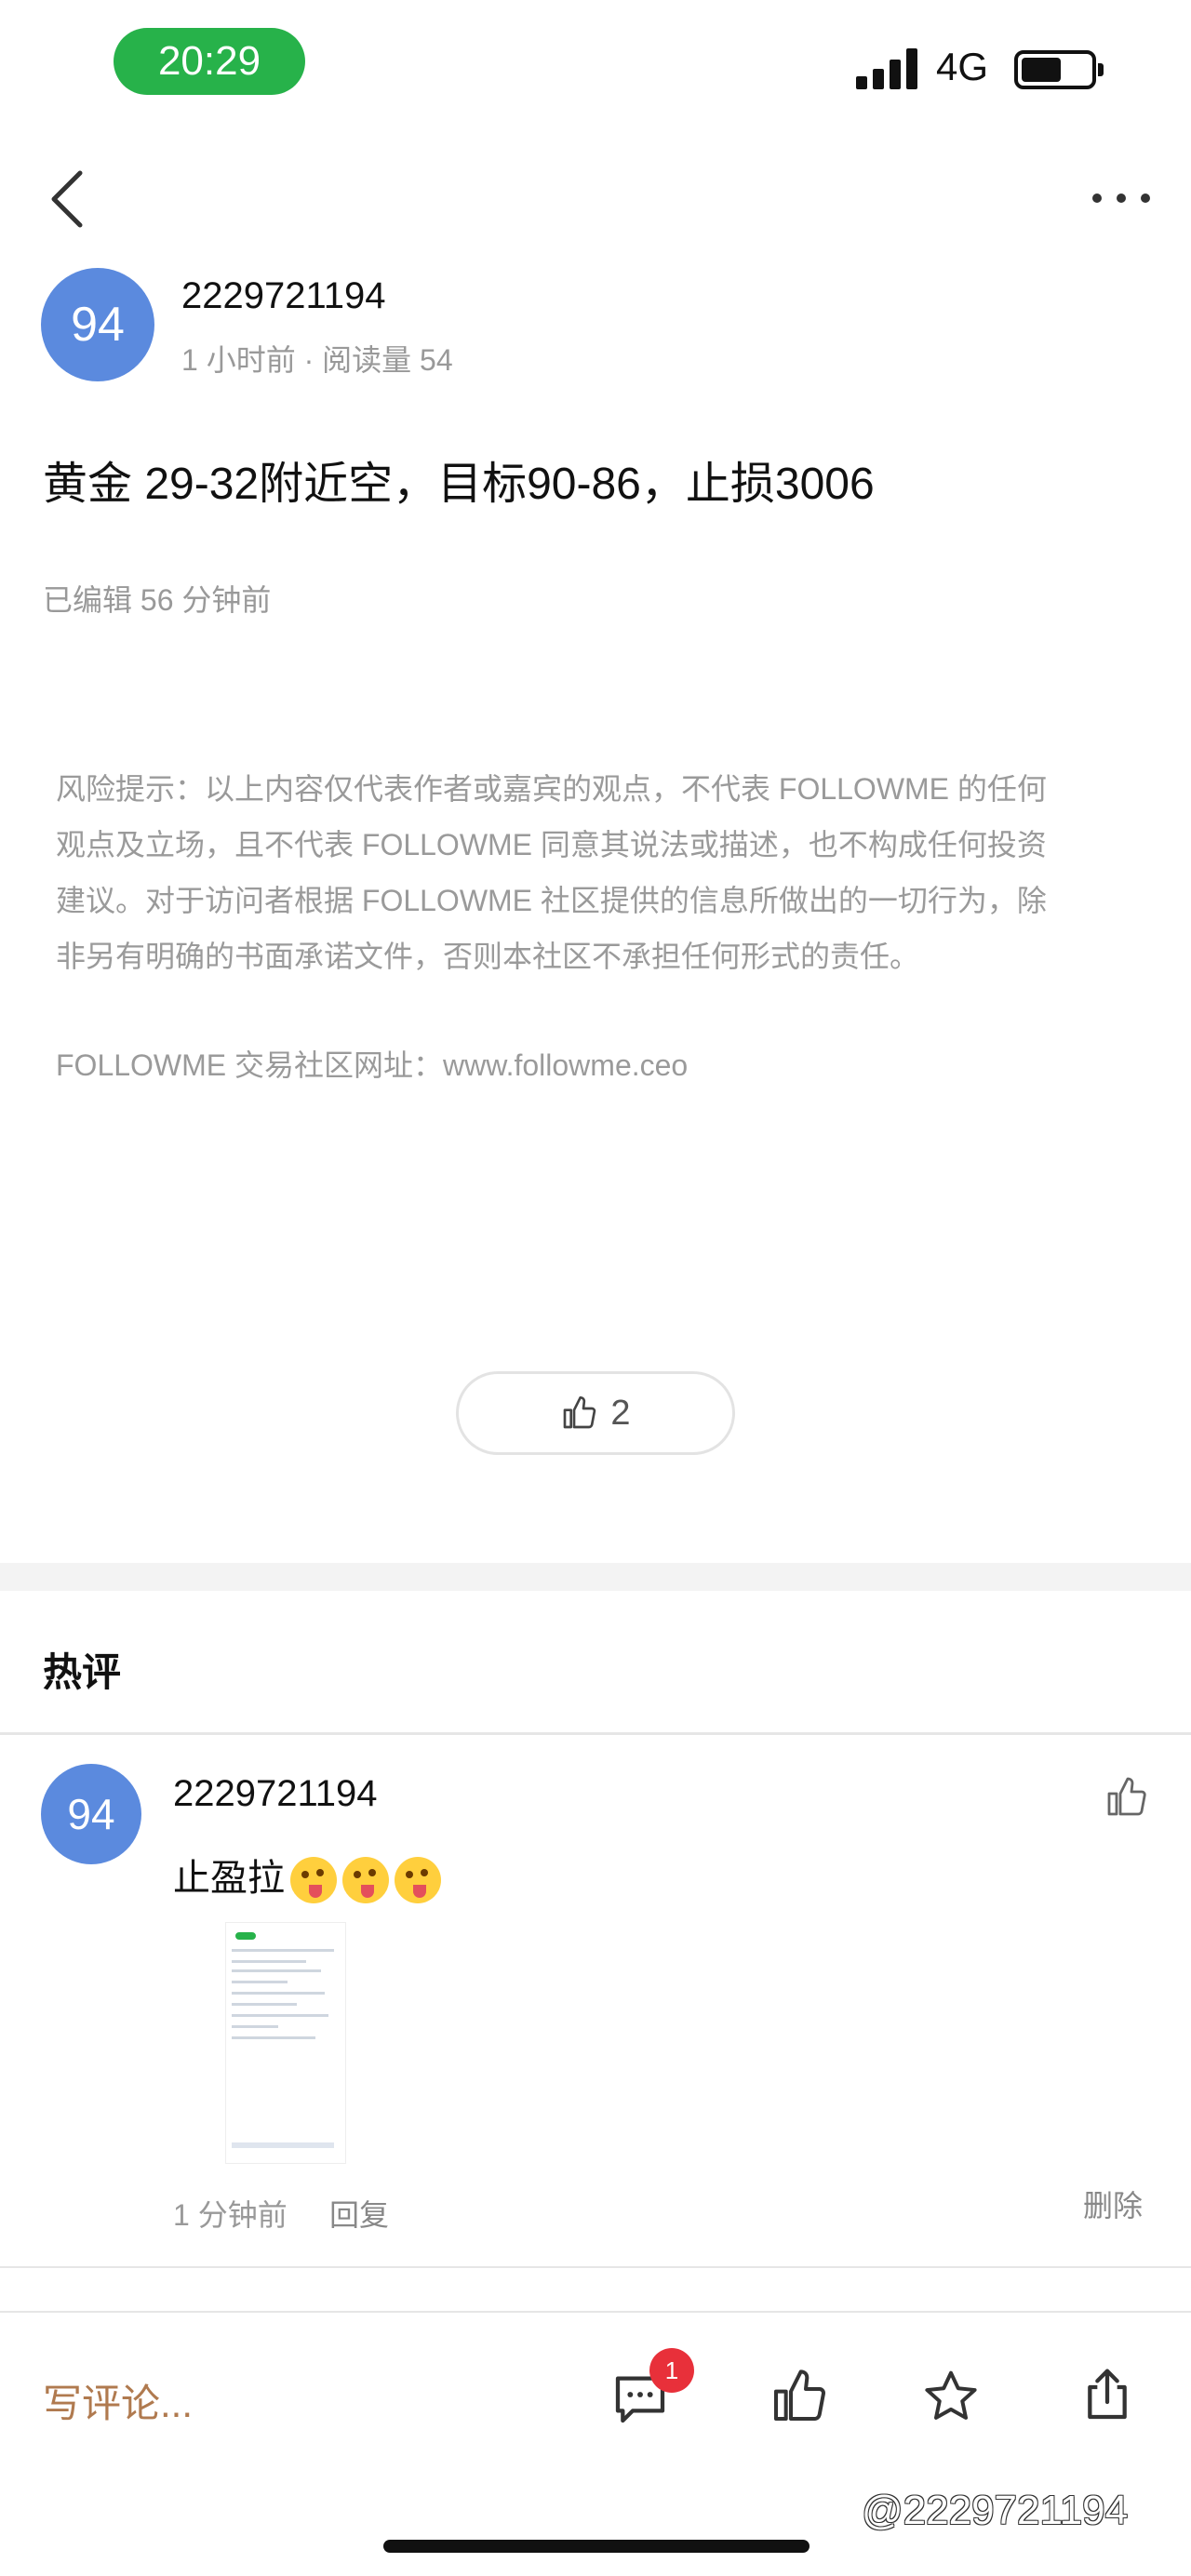  I want to click on bottom-bar-divider, so click(595, 2312).